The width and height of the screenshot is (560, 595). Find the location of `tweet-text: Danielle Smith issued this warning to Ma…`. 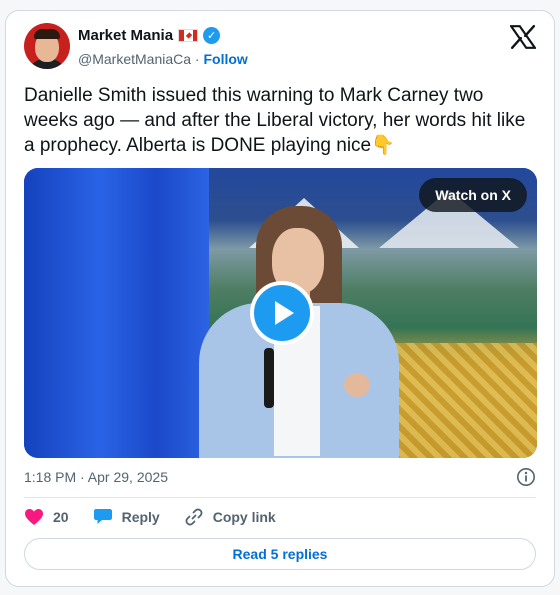

tweet-text: Danielle Smith issued this warning to Ma… is located at coordinates (281, 120).